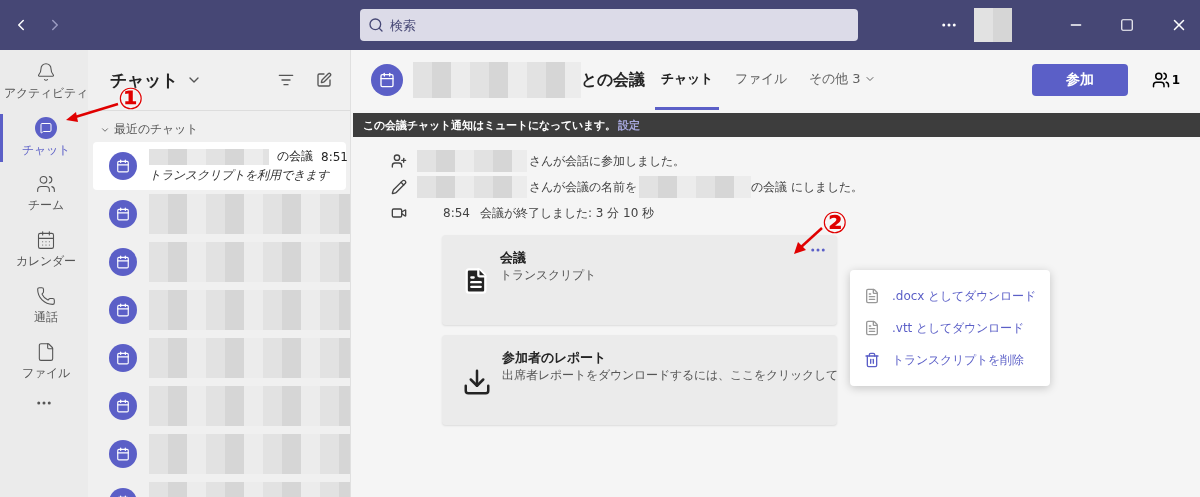  I want to click on menu-item: トランスクリプトを削除, so click(950, 360).